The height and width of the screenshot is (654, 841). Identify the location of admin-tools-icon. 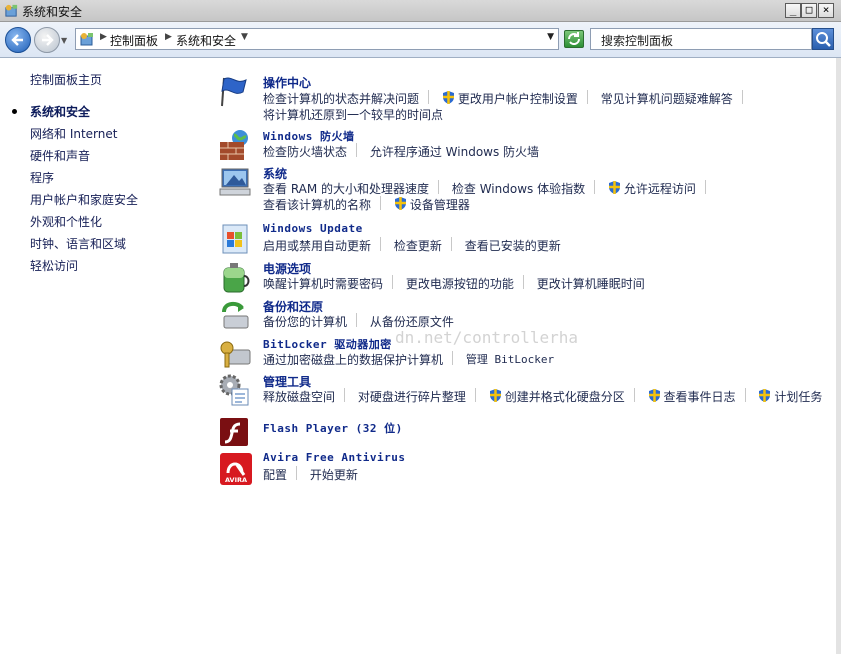
(234, 390).